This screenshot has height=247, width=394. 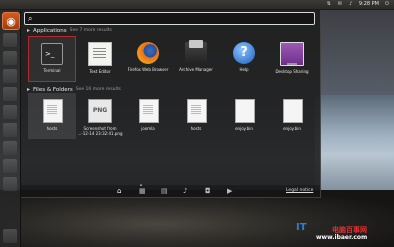 I want to click on launcher-item-libreoffice-calc, so click(x=10, y=94).